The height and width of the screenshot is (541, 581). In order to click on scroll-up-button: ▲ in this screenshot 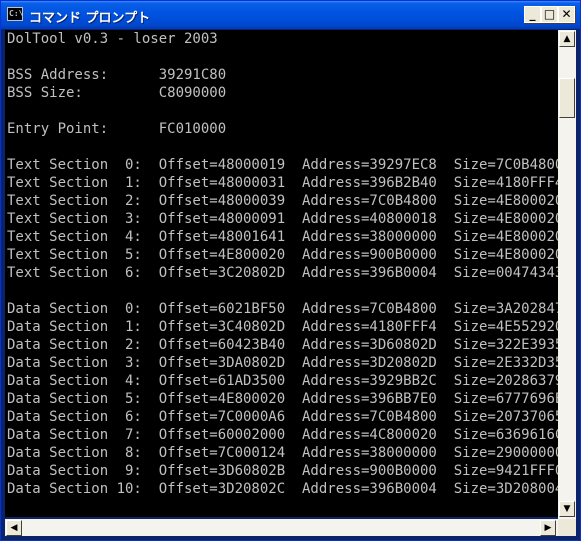, I will do `click(567, 39)`.